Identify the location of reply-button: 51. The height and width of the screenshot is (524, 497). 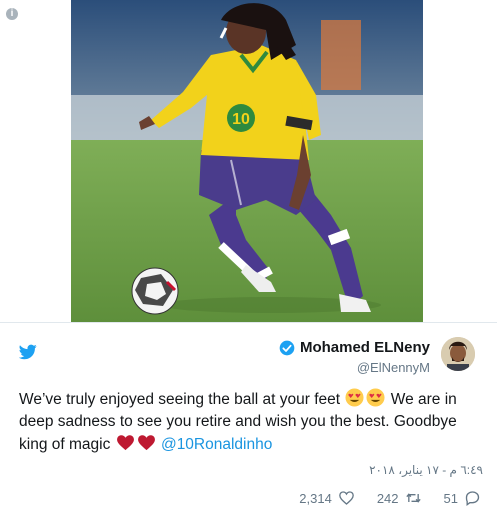
(462, 498).